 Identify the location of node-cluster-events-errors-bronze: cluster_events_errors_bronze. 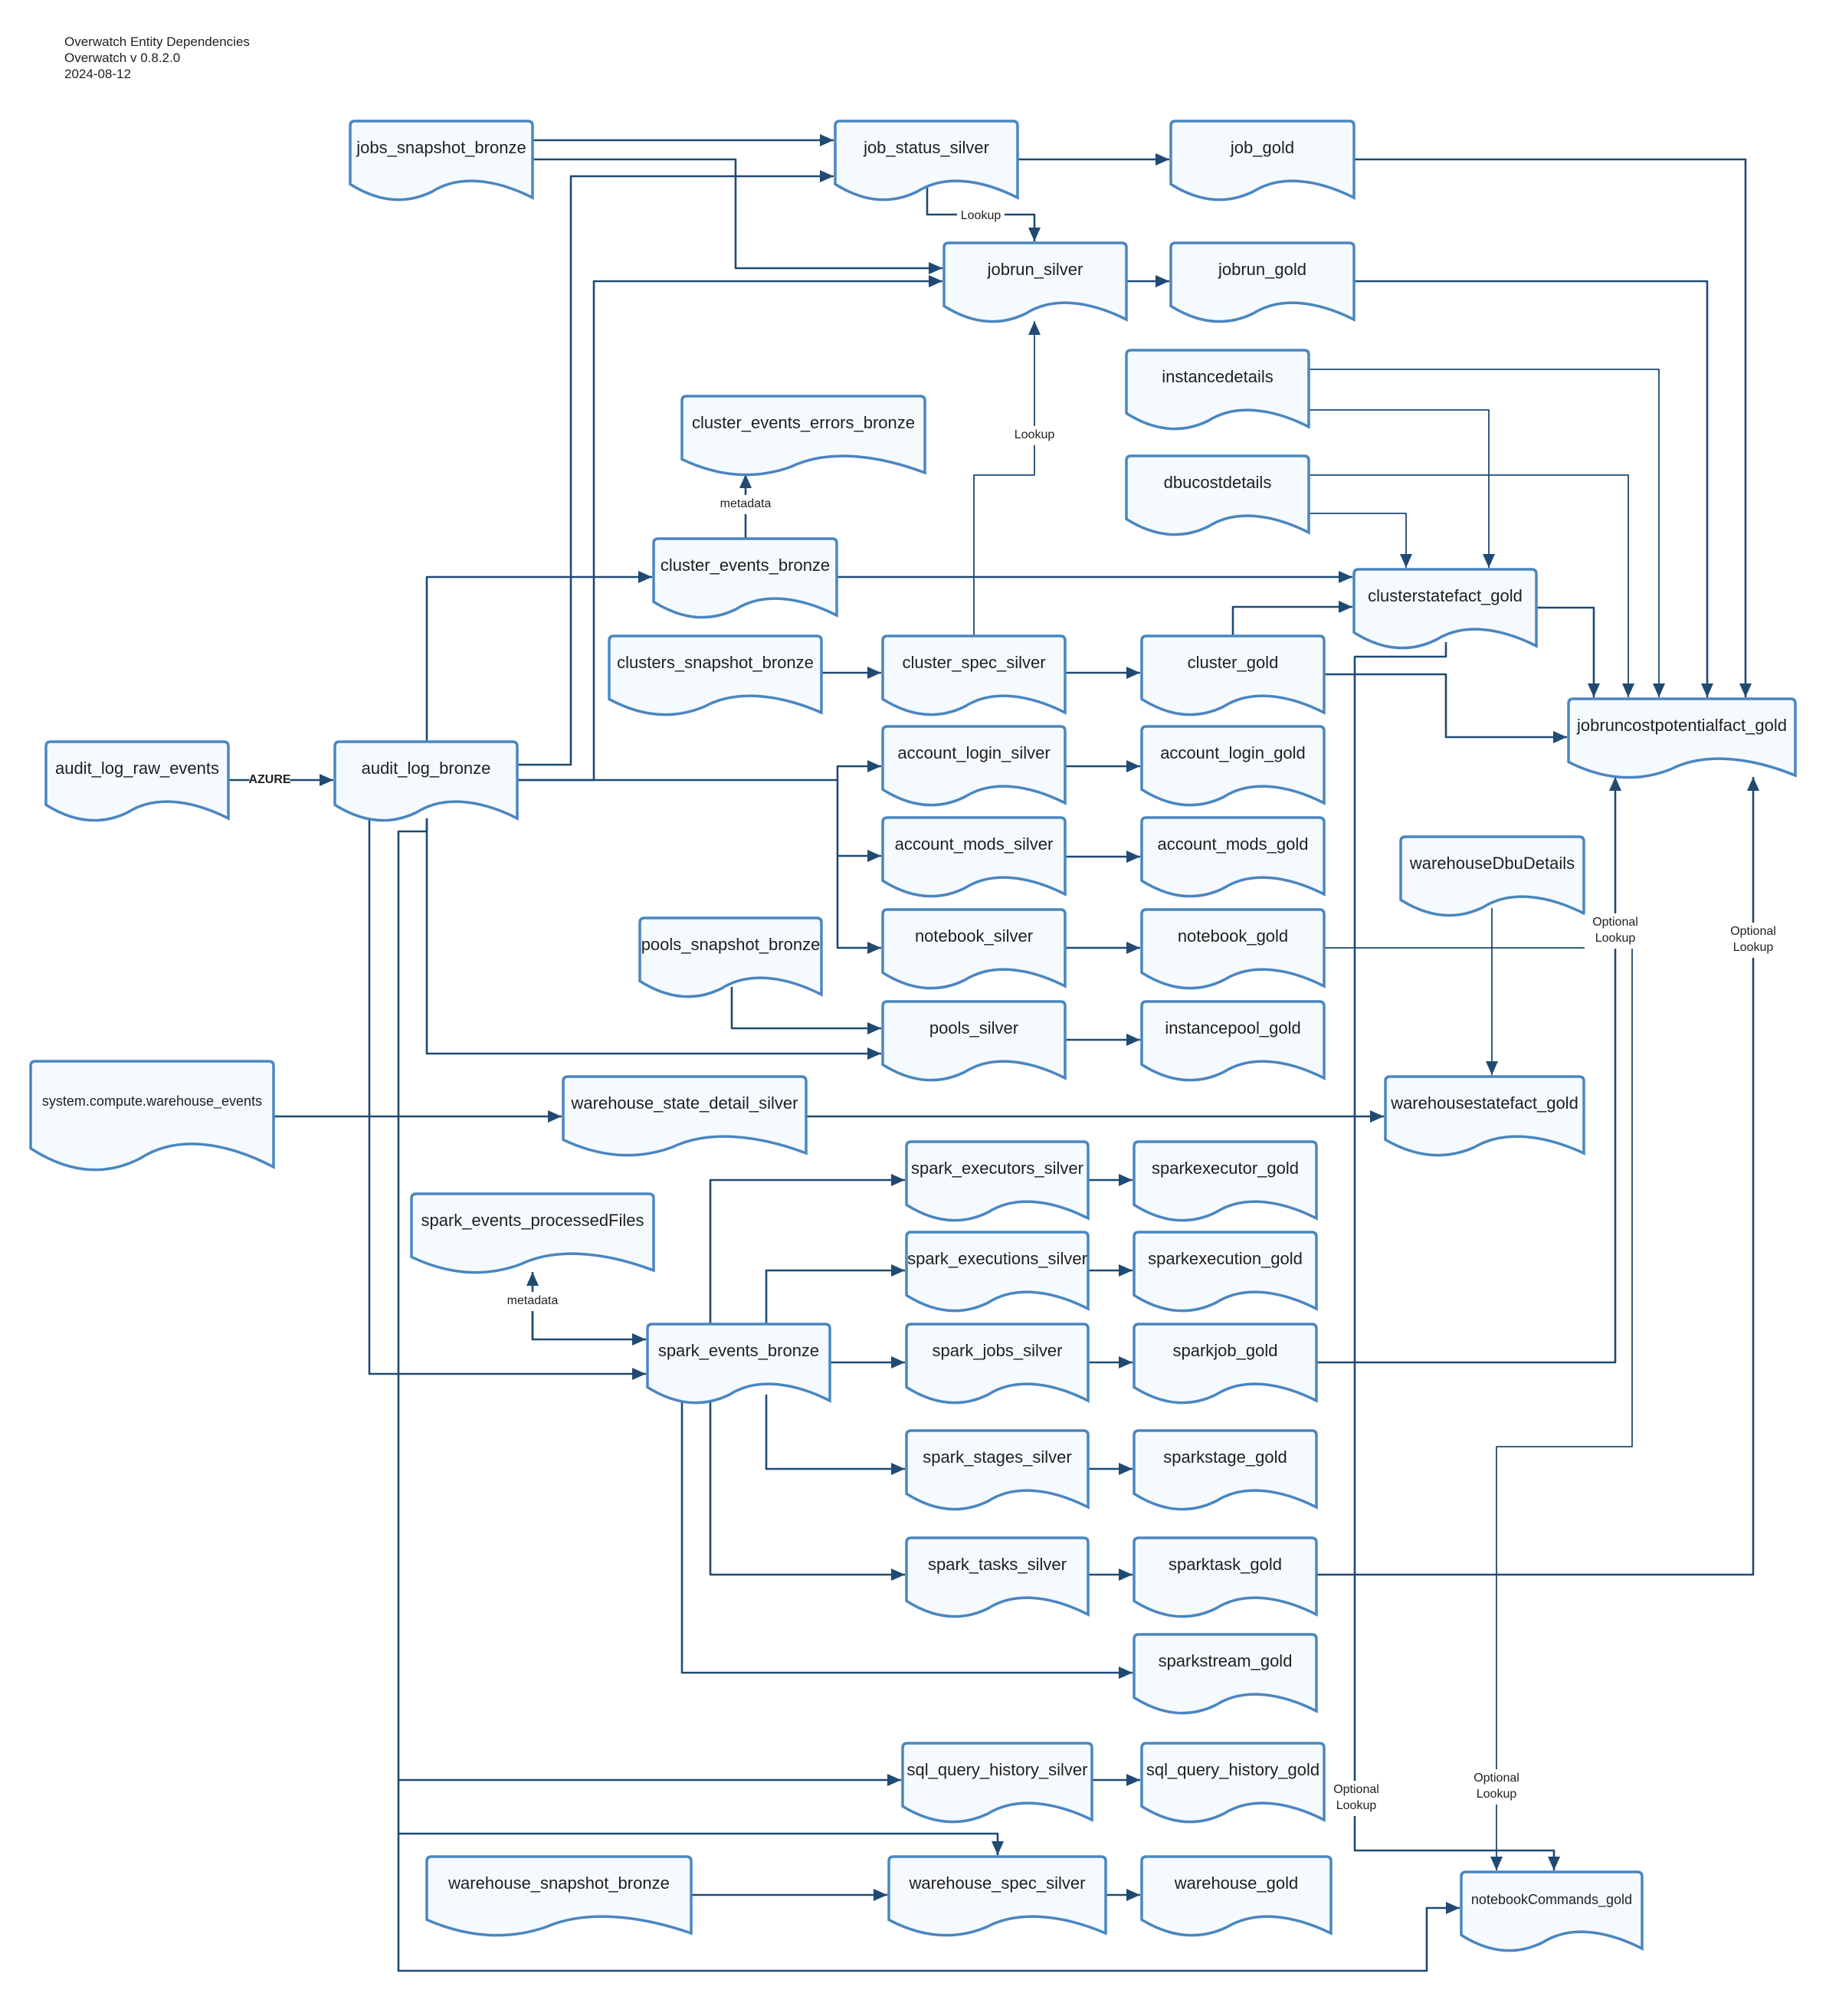
(803, 436).